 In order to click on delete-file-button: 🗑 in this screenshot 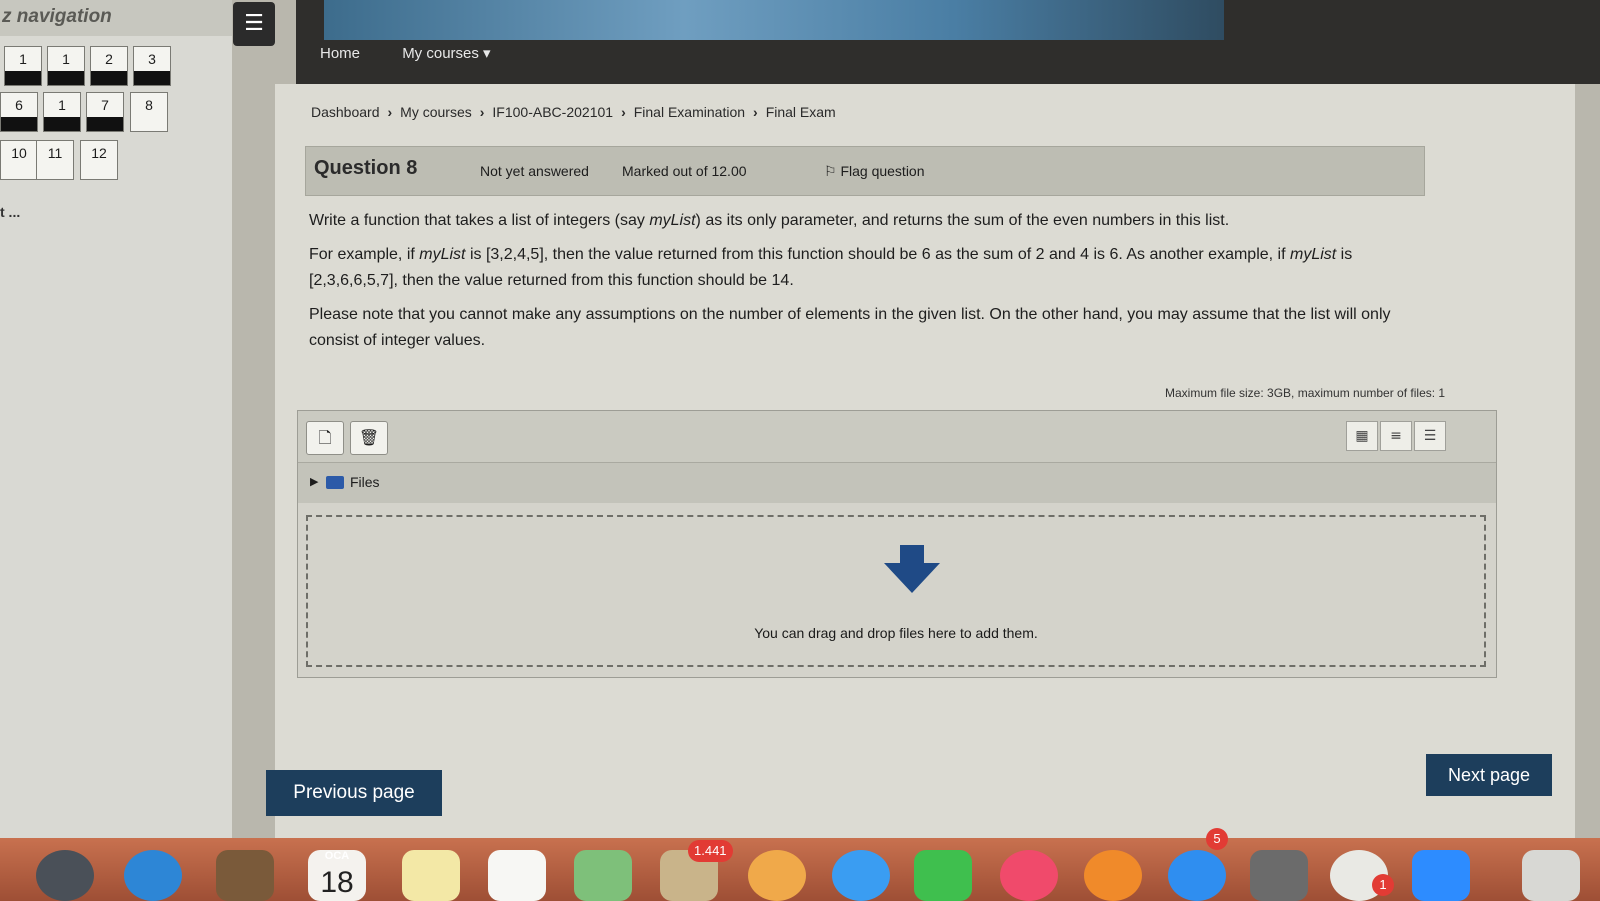, I will do `click(369, 438)`.